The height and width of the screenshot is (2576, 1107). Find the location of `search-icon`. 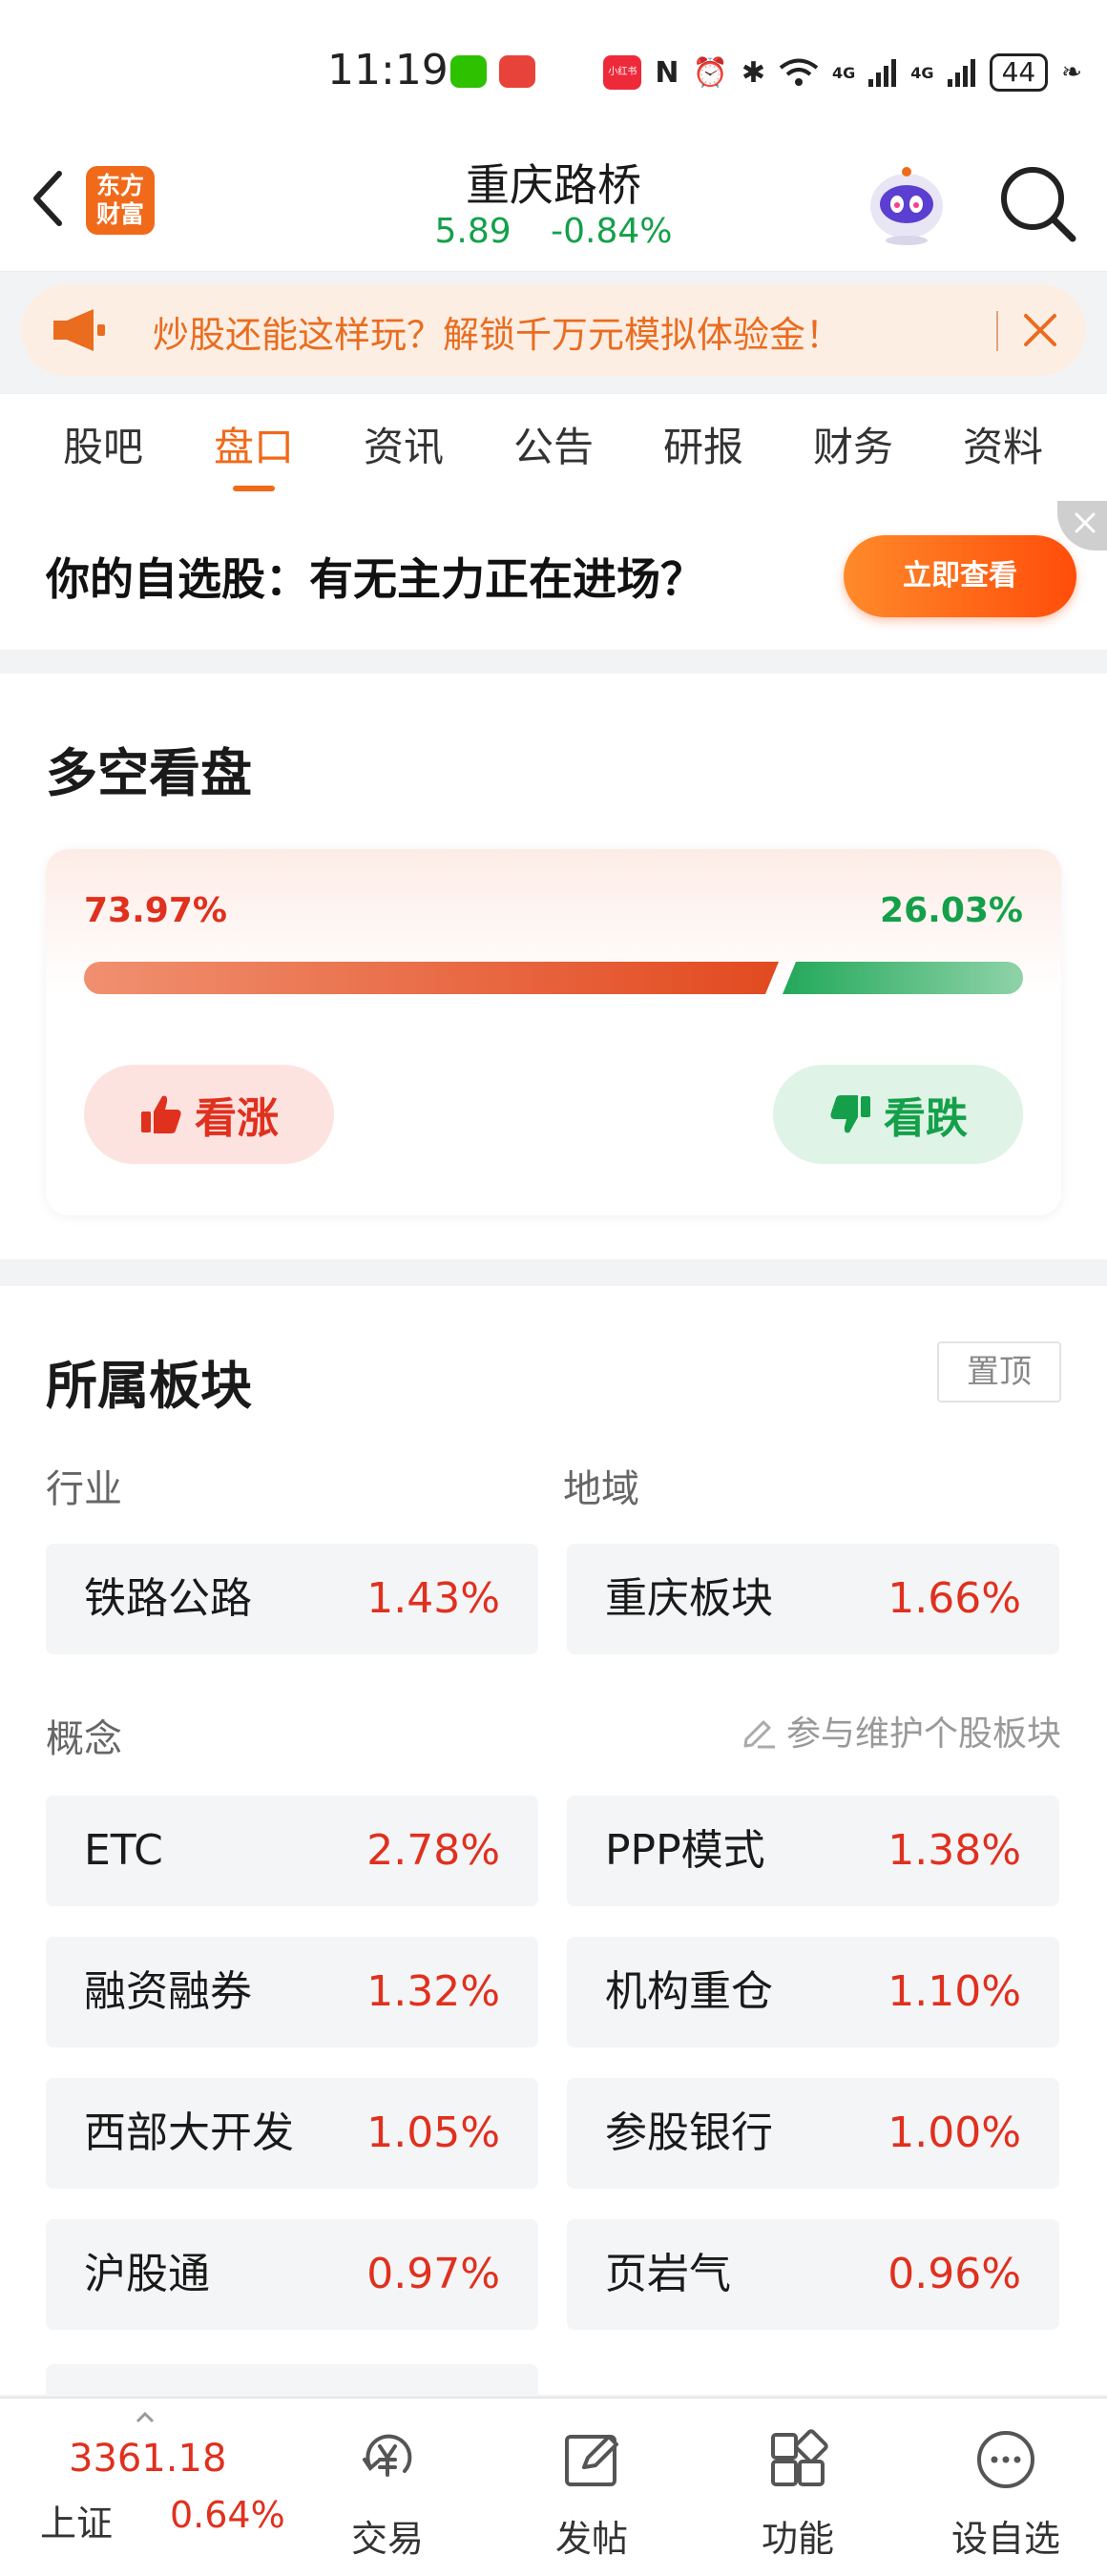

search-icon is located at coordinates (1037, 203).